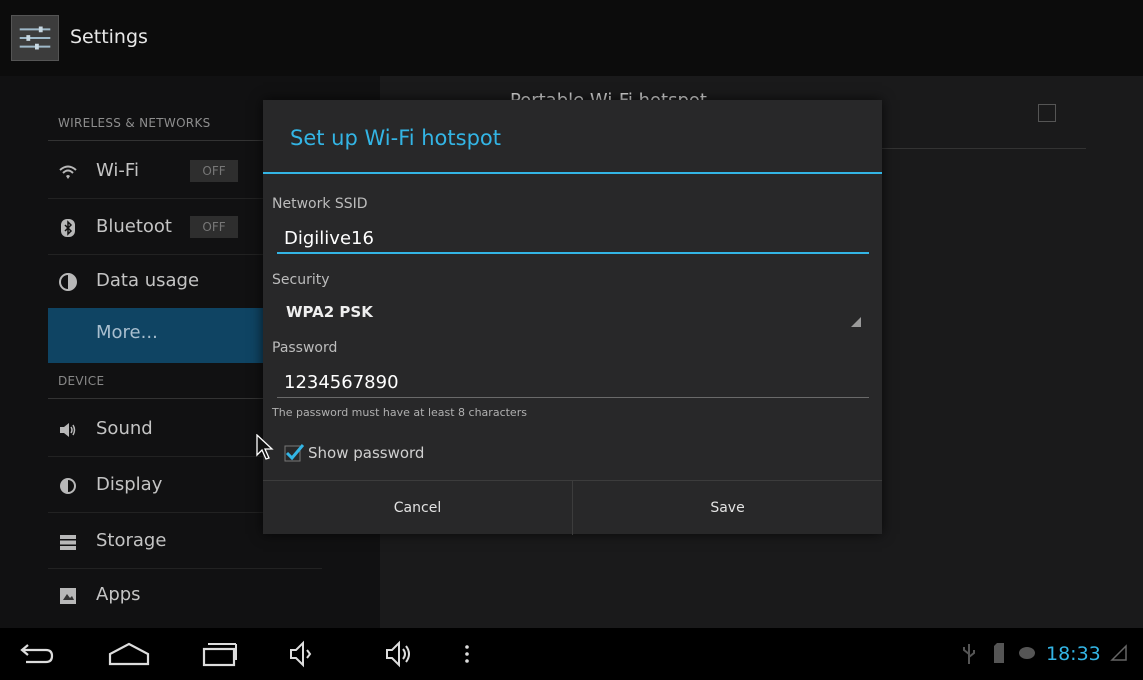  Describe the element at coordinates (35, 38) in the screenshot. I see `settings-sliders-icon` at that location.